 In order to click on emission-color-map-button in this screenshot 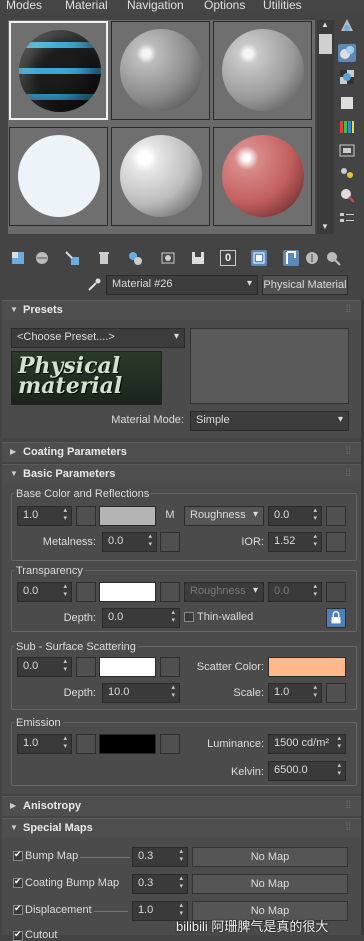, I will do `click(170, 744)`.